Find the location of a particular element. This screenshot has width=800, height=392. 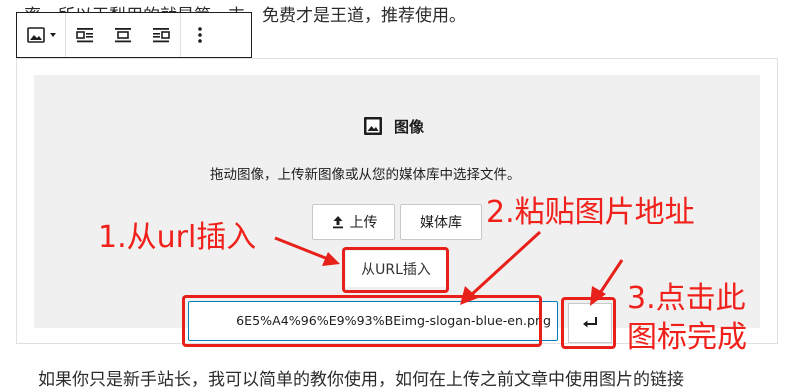

more-vertical-icon is located at coordinates (200, 35).